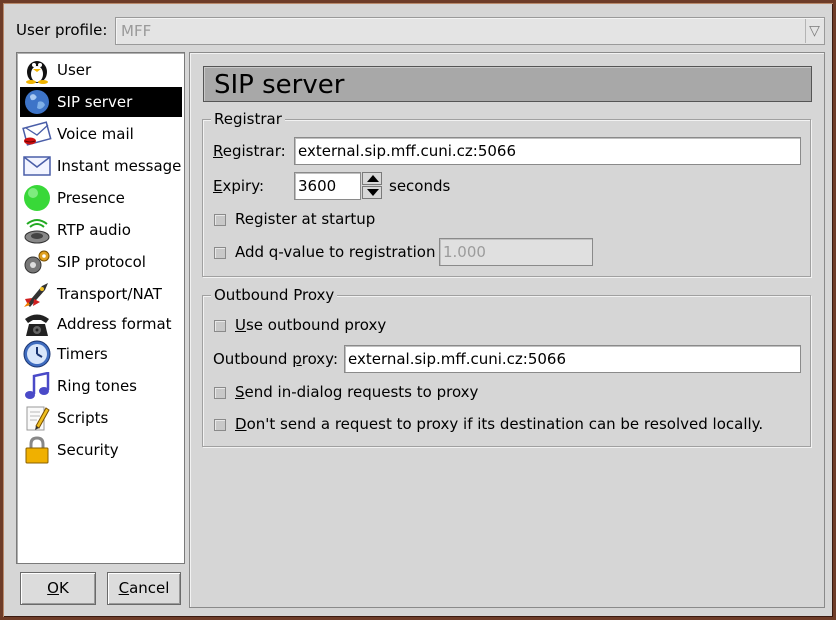 Image resolution: width=836 pixels, height=620 pixels. What do you see at coordinates (220, 326) in the screenshot?
I see `use-outbound-proxy-checkbox` at bounding box center [220, 326].